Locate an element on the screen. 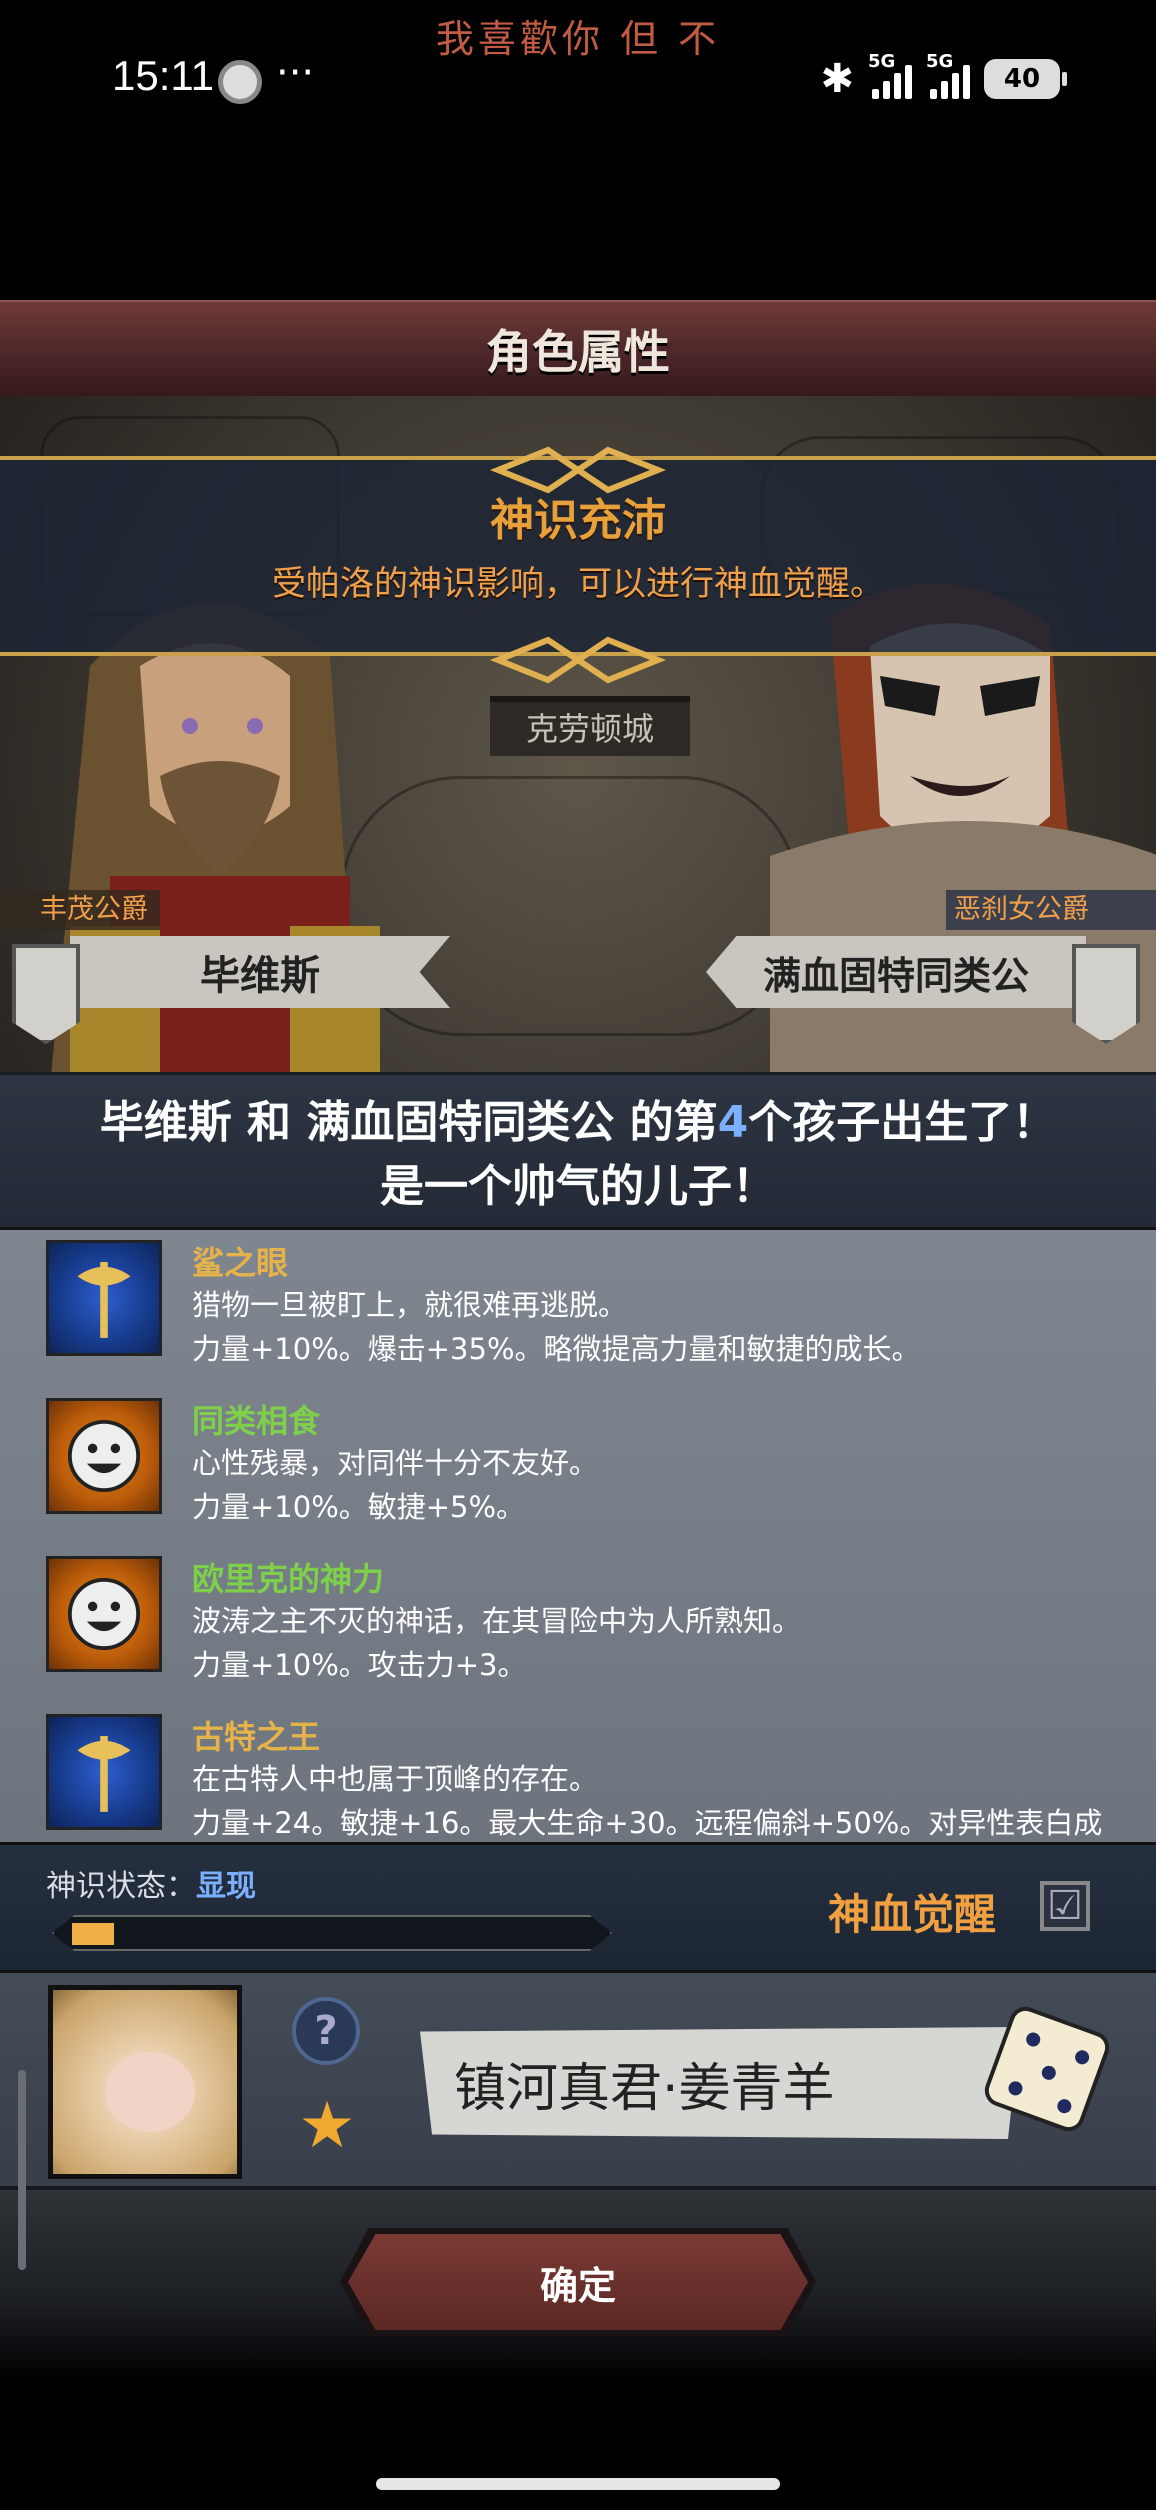 The width and height of the screenshot is (1156, 2510). banner-ornament-bottom is located at coordinates (578, 660).